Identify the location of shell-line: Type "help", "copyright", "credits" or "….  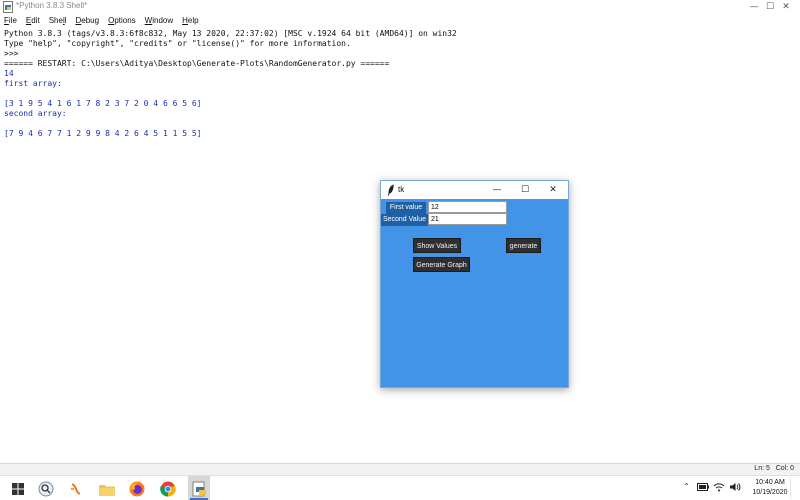
(177, 43).